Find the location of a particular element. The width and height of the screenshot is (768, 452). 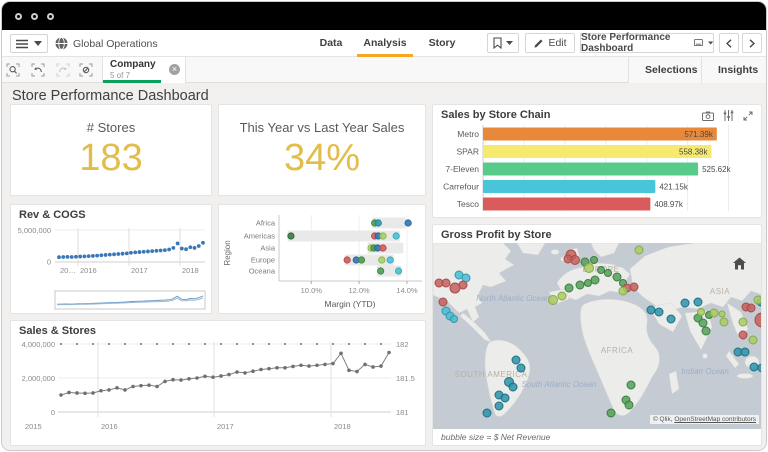

edit-label: Edit is located at coordinates (557, 43).